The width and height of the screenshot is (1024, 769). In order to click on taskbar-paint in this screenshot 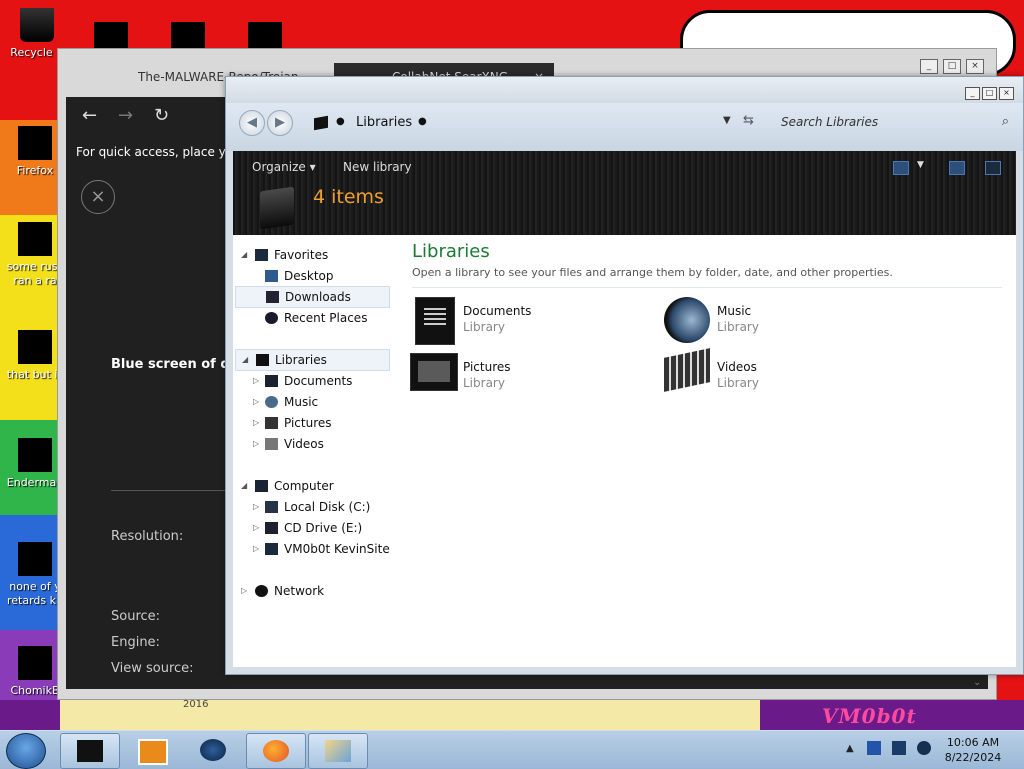, I will do `click(338, 751)`.